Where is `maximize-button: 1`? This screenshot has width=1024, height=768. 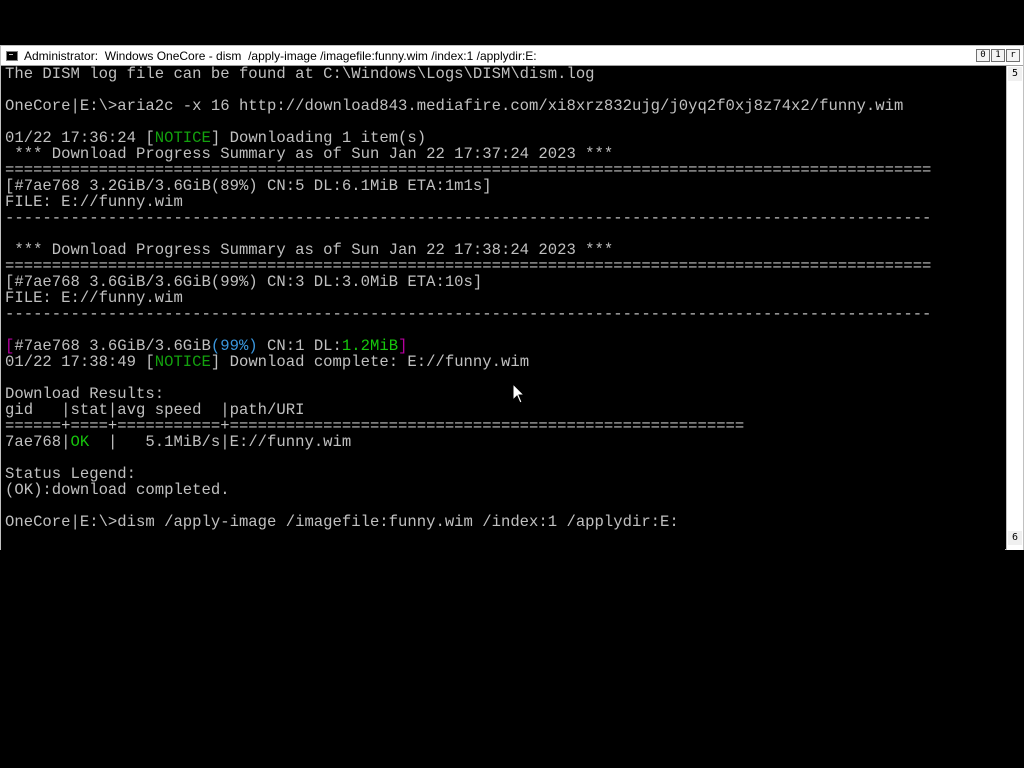
maximize-button: 1 is located at coordinates (998, 55).